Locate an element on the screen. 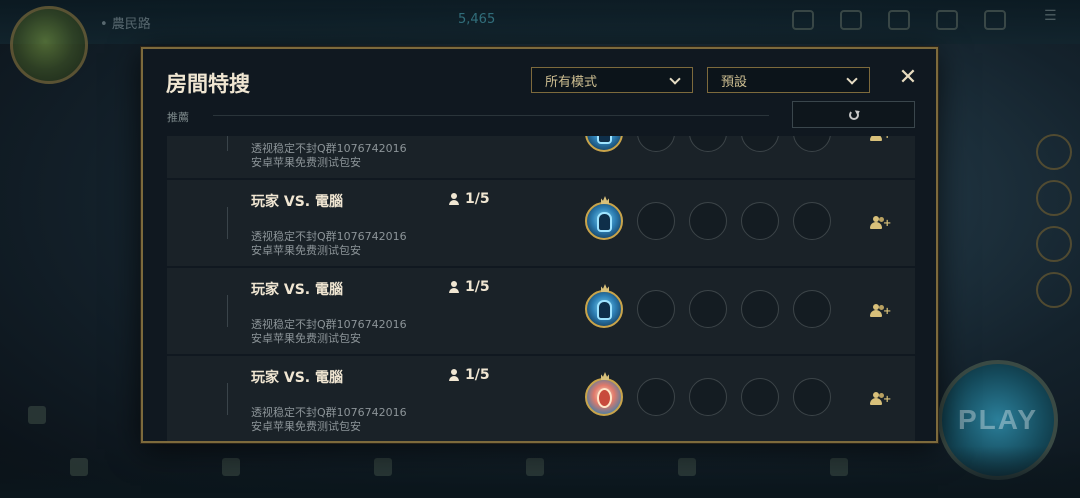  refresh-button is located at coordinates (853, 114).